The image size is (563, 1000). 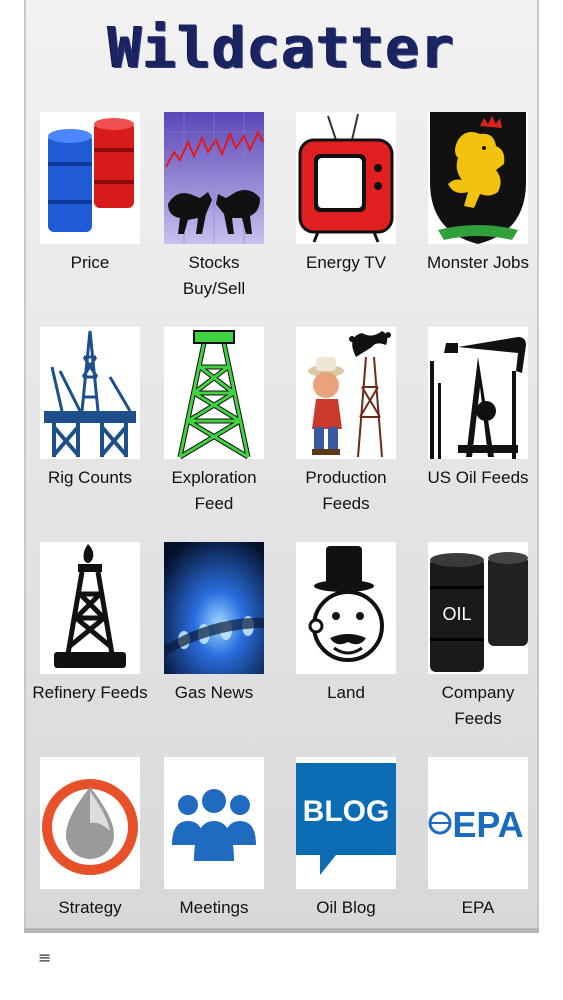 I want to click on tile-label: EPA, so click(x=478, y=907).